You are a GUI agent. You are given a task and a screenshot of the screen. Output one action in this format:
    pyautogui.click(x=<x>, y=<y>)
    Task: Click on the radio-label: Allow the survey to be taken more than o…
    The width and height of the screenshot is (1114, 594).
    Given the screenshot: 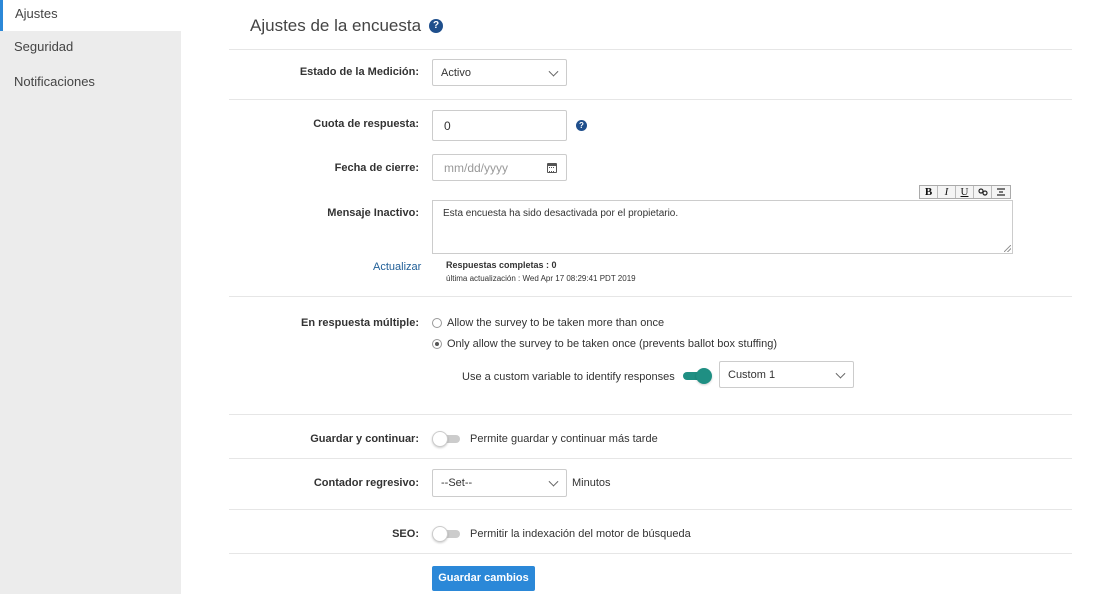 What is the action you would take?
    pyautogui.click(x=556, y=323)
    